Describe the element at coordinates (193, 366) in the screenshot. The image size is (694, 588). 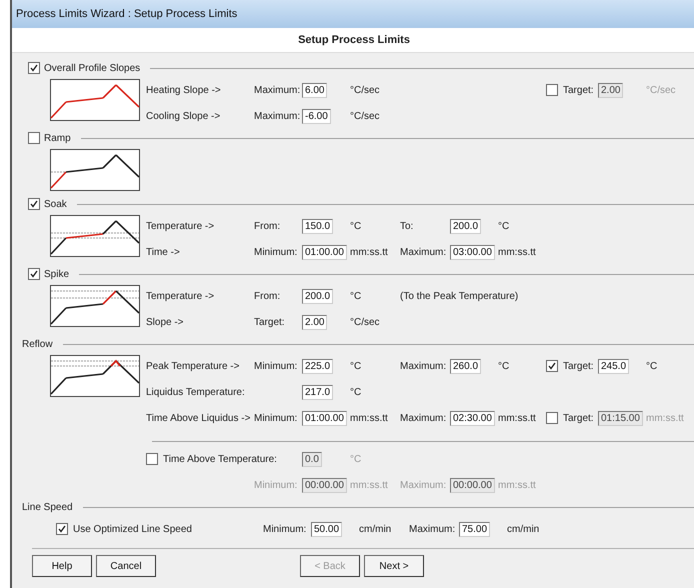
I see `row-label: Peak Temperature ->` at that location.